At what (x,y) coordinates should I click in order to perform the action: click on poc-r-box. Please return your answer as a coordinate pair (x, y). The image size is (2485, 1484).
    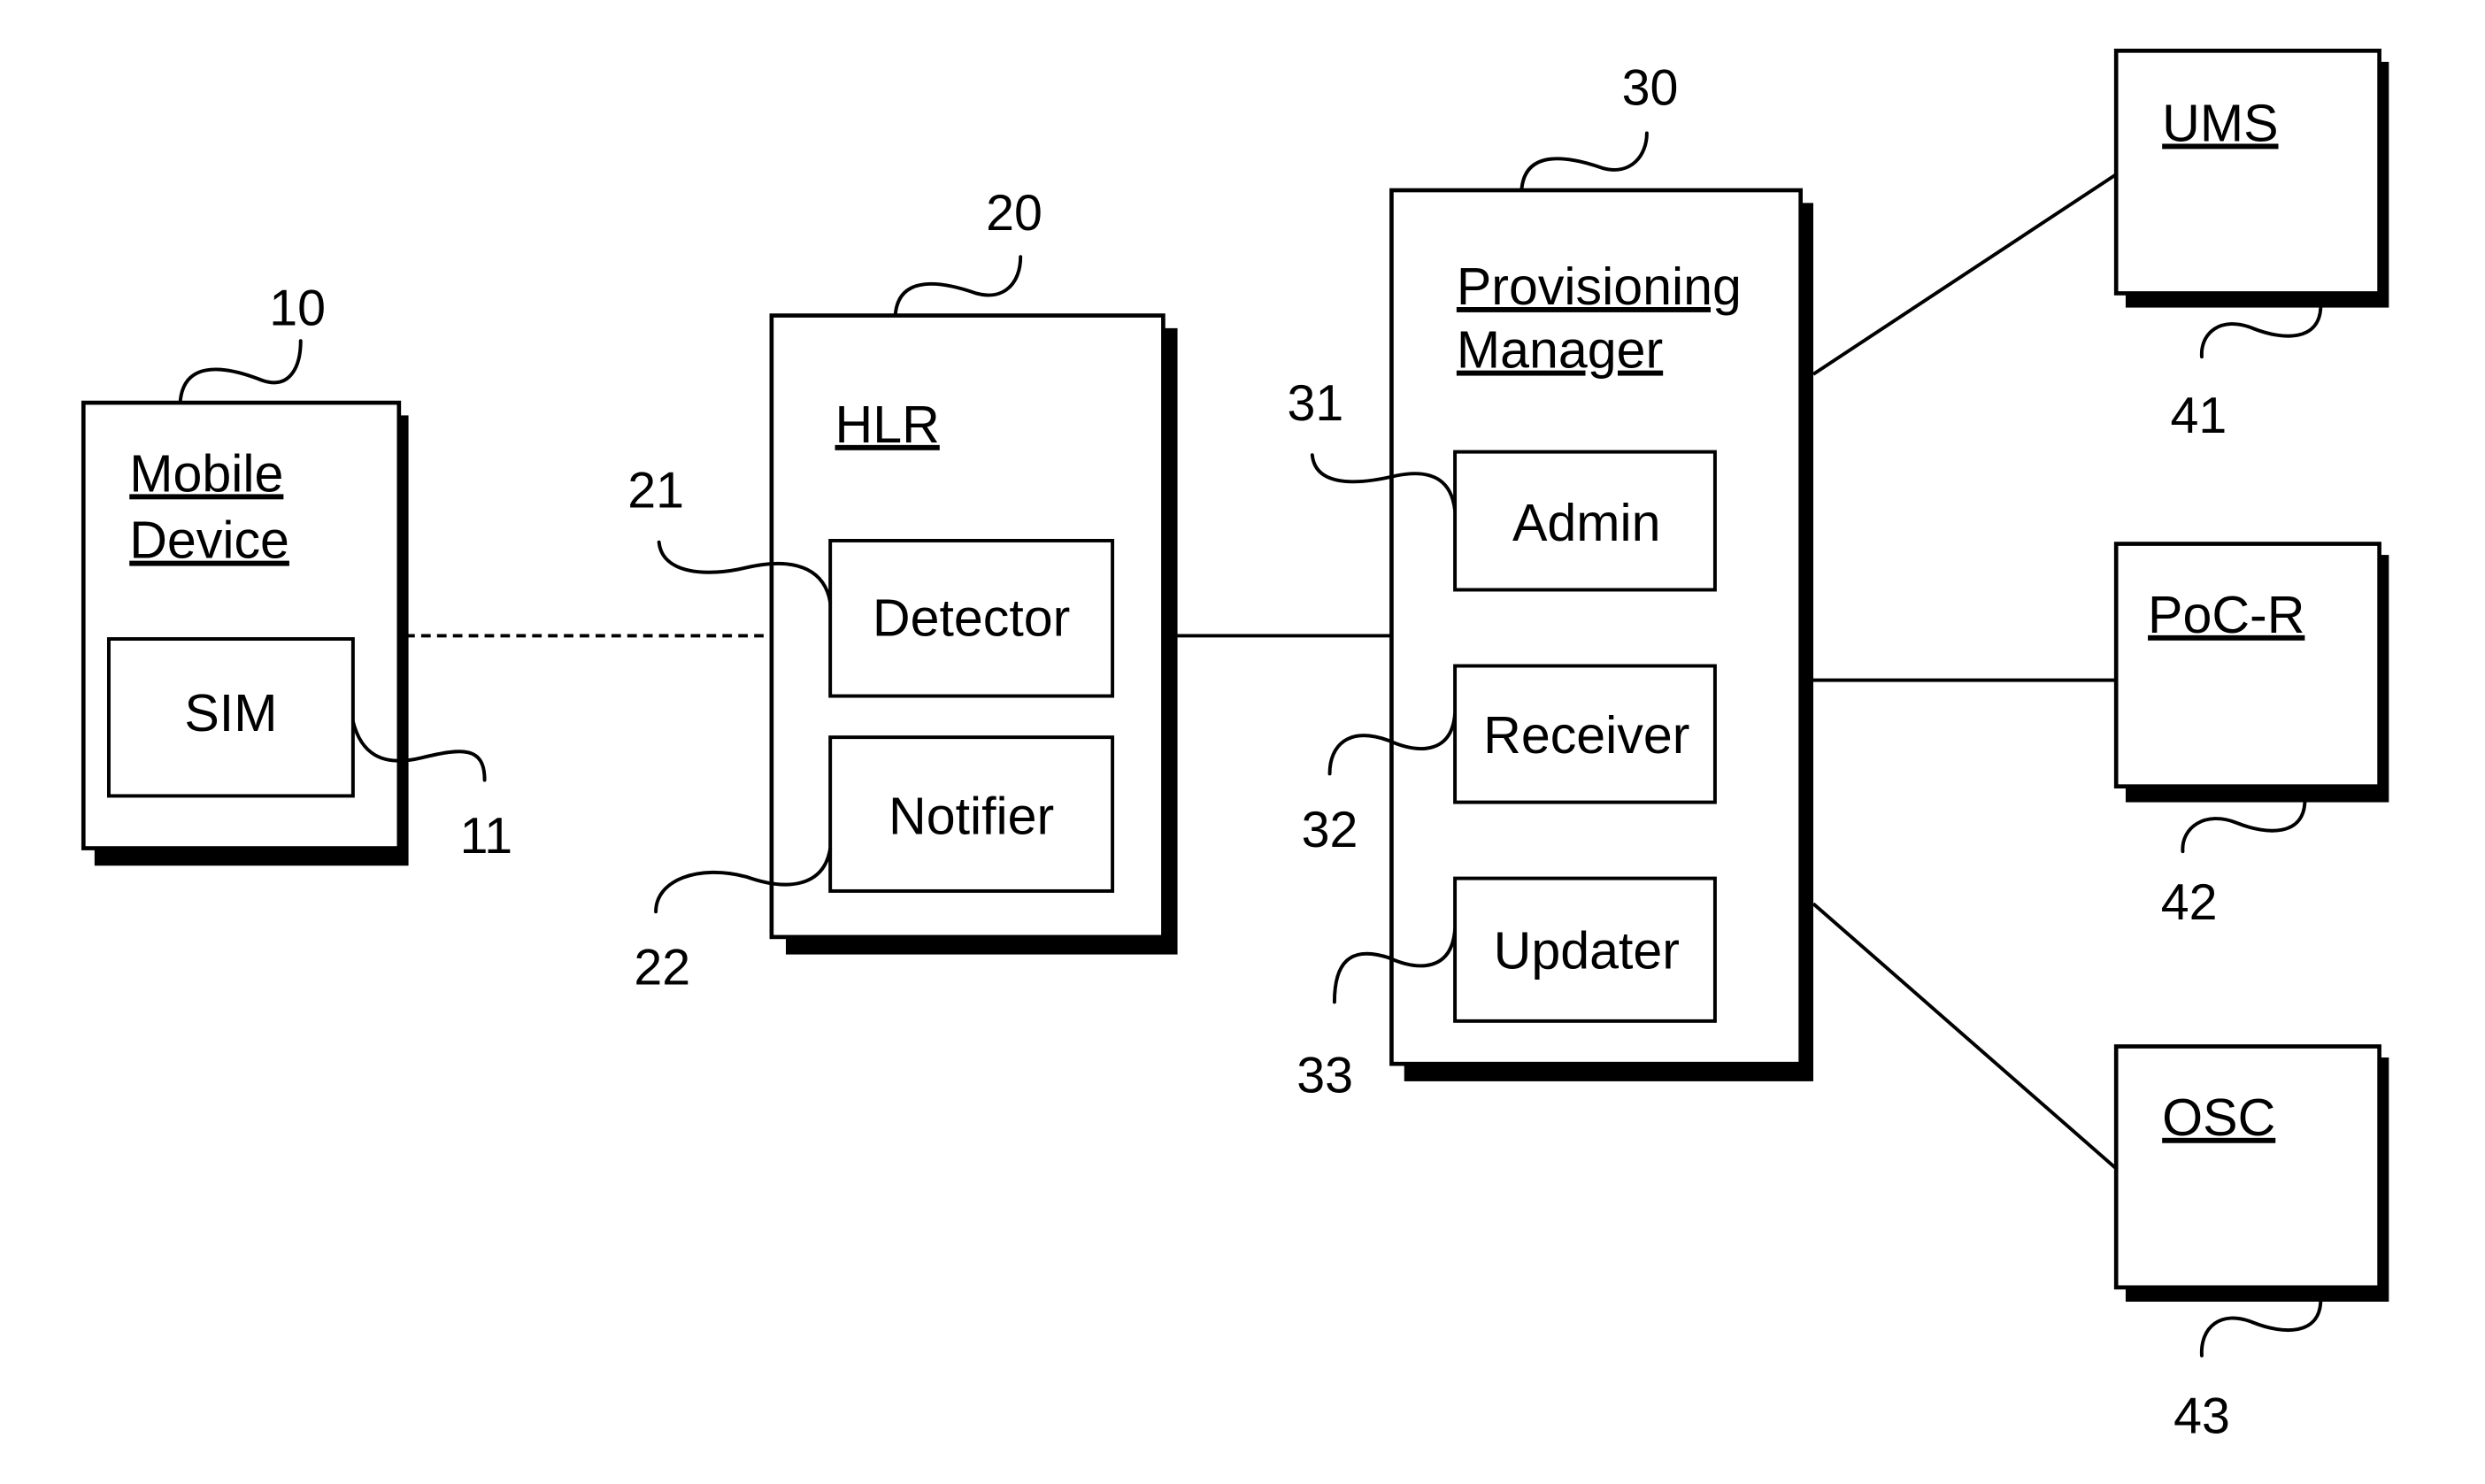
    Looking at the image, I should click on (2247, 665).